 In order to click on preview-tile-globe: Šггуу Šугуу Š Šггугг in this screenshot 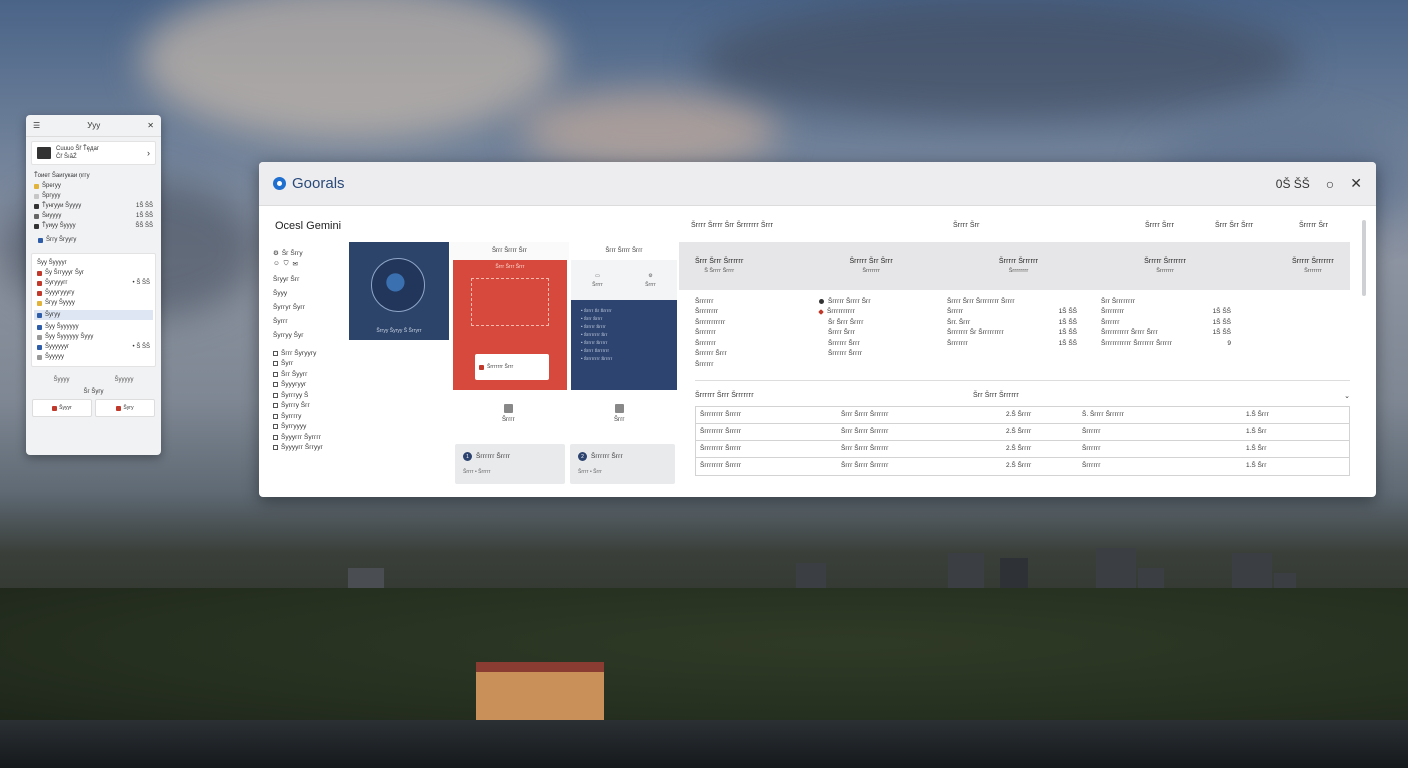, I will do `click(399, 291)`.